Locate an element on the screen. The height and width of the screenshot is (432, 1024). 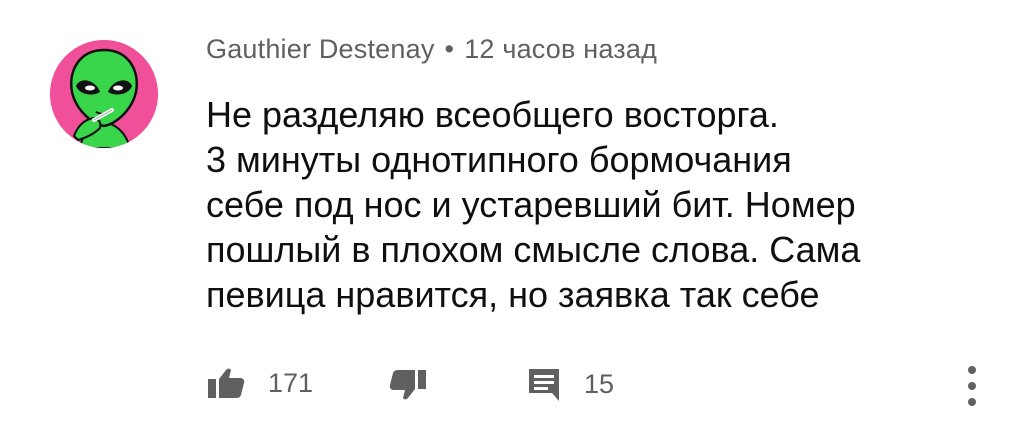
author-name: Gauthier Destenay is located at coordinates (320, 49).